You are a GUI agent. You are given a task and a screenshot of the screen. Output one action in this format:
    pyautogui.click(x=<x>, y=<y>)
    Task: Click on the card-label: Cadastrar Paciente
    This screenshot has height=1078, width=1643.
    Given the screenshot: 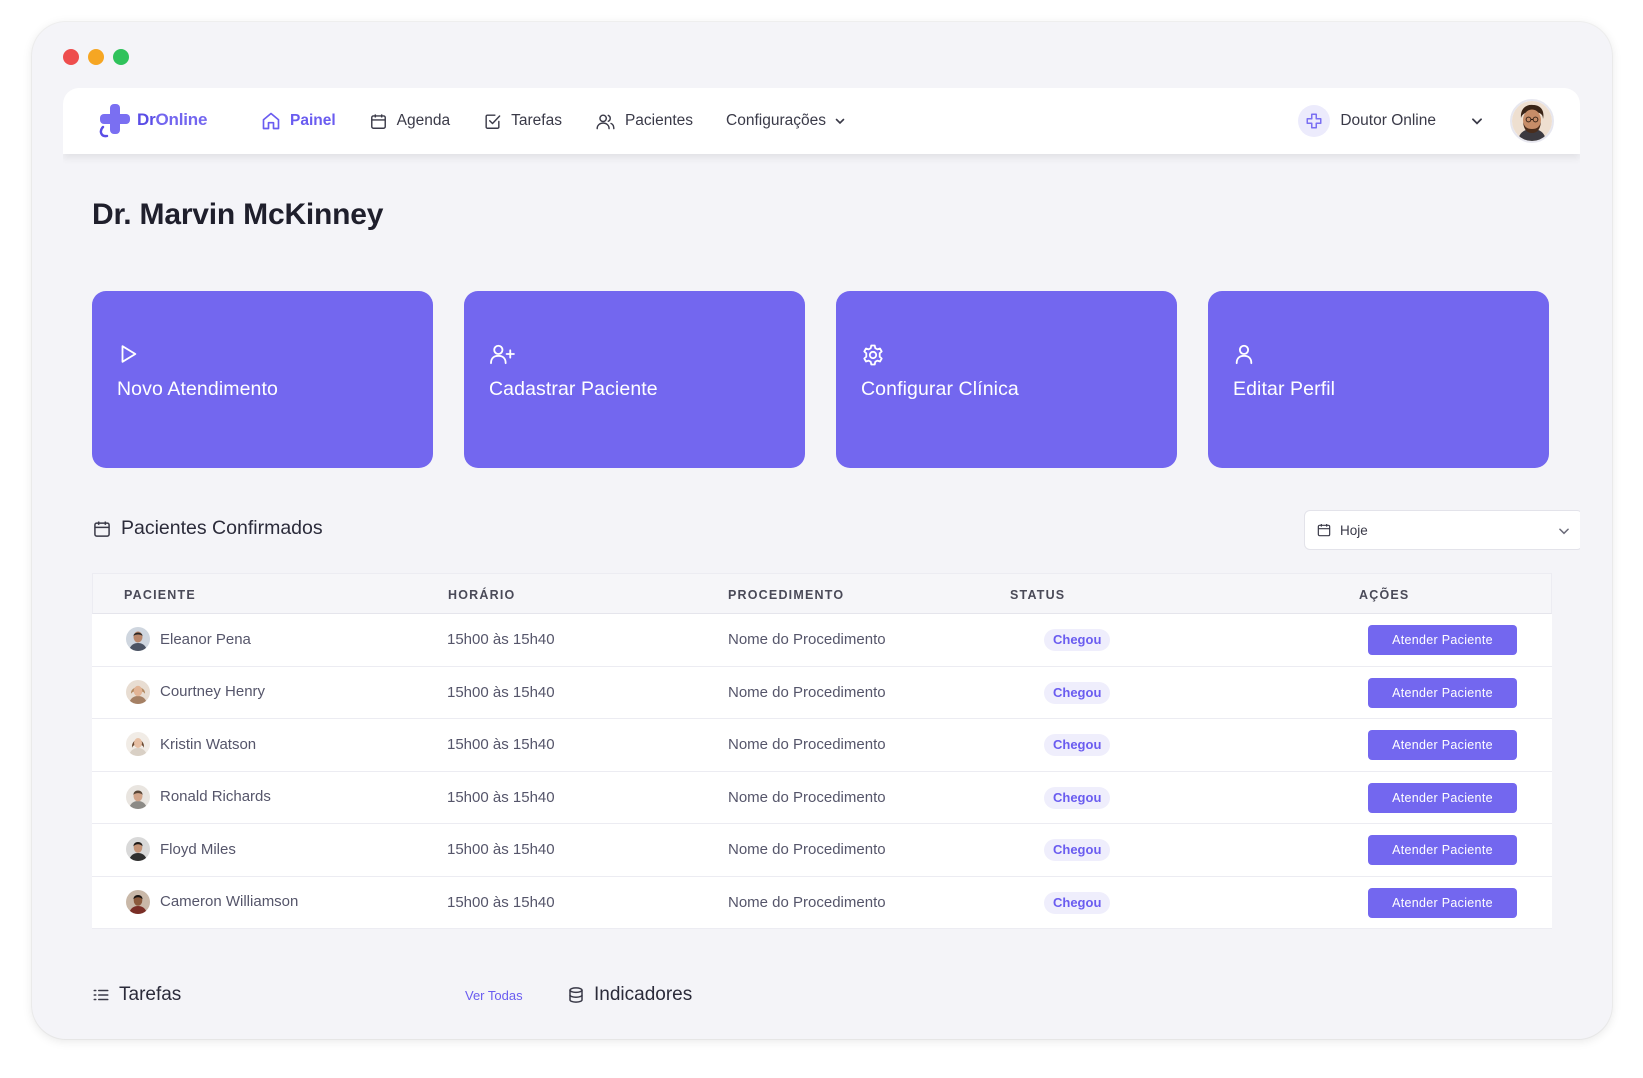 What is the action you would take?
    pyautogui.click(x=573, y=389)
    